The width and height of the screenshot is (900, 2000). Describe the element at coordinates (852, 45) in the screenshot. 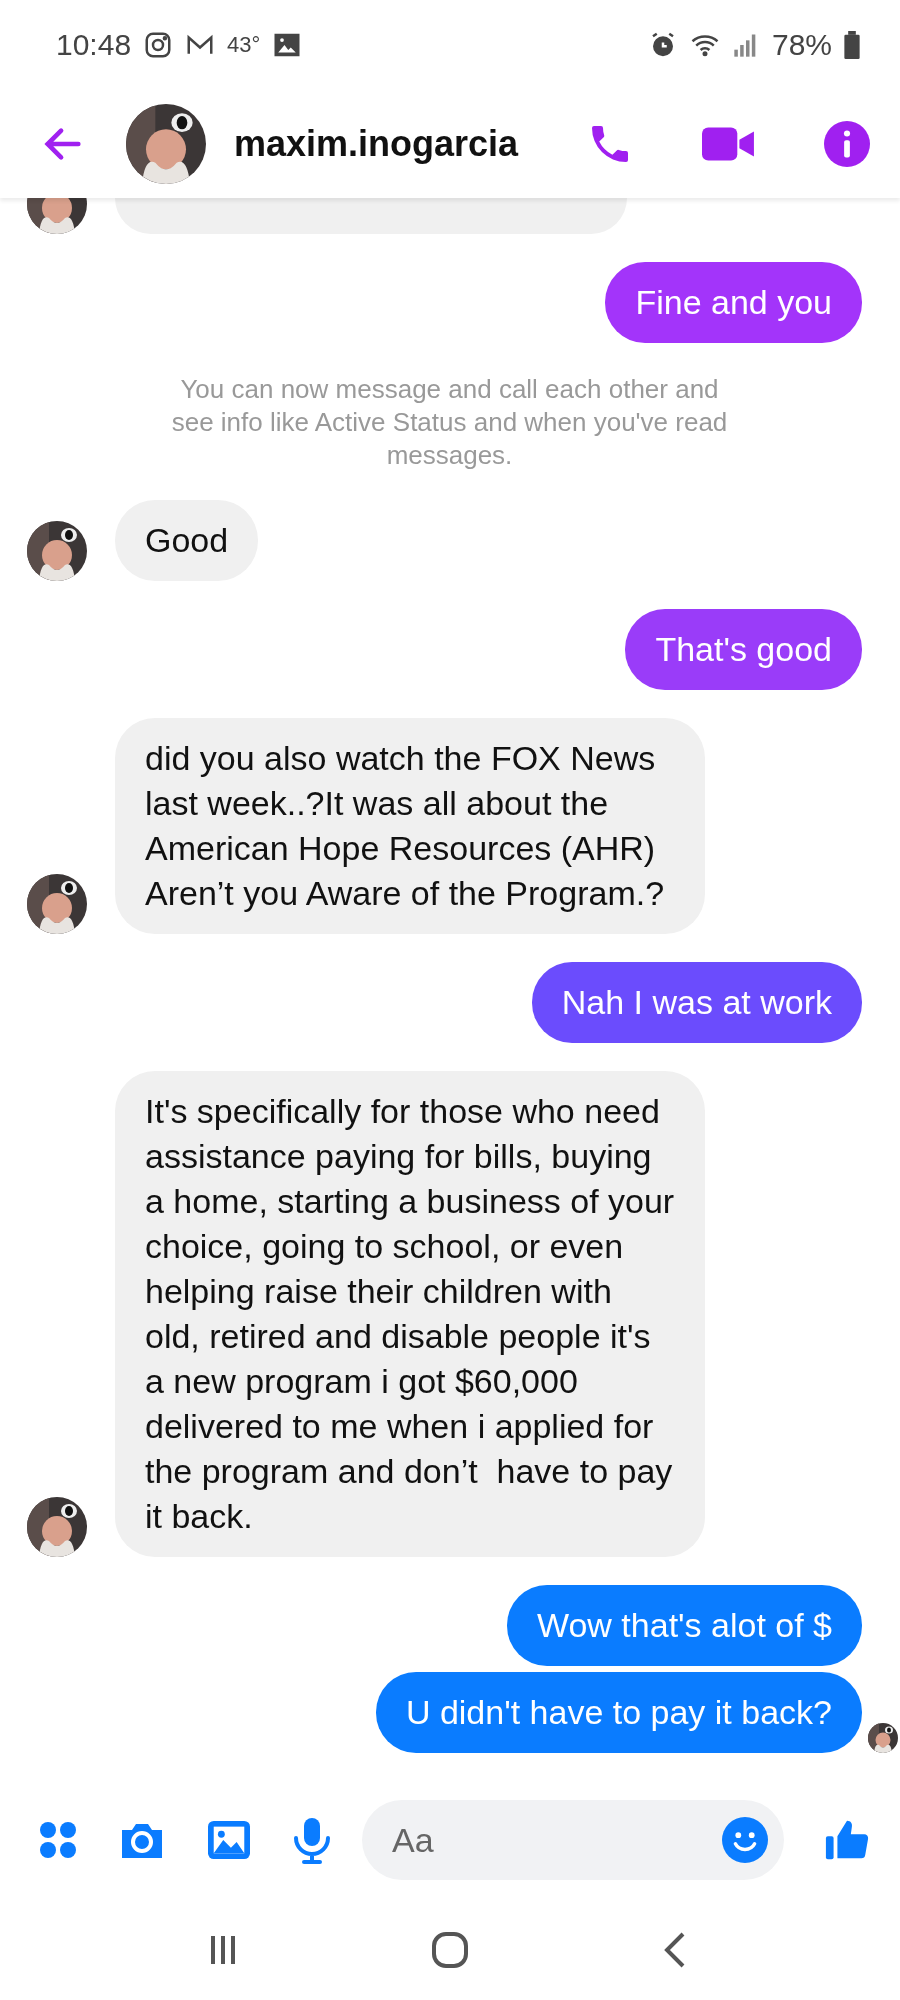

I see `battery-icon` at that location.